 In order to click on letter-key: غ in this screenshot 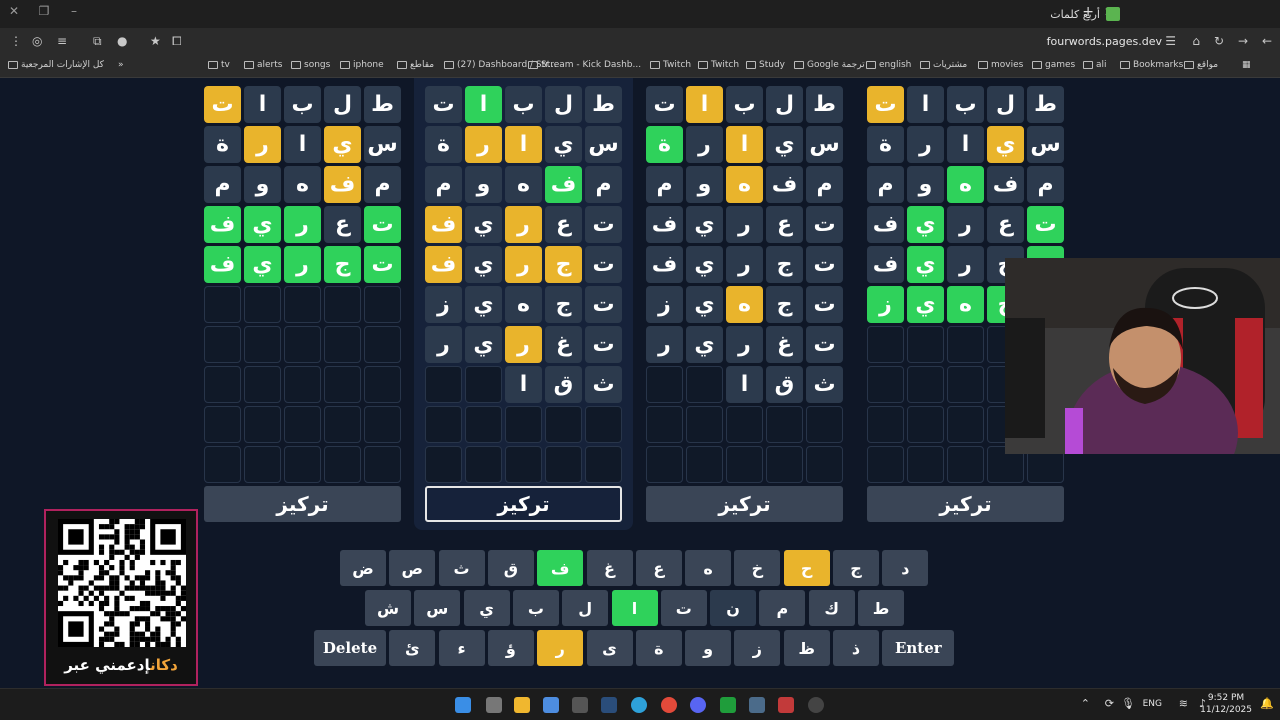, I will do `click(609, 568)`.